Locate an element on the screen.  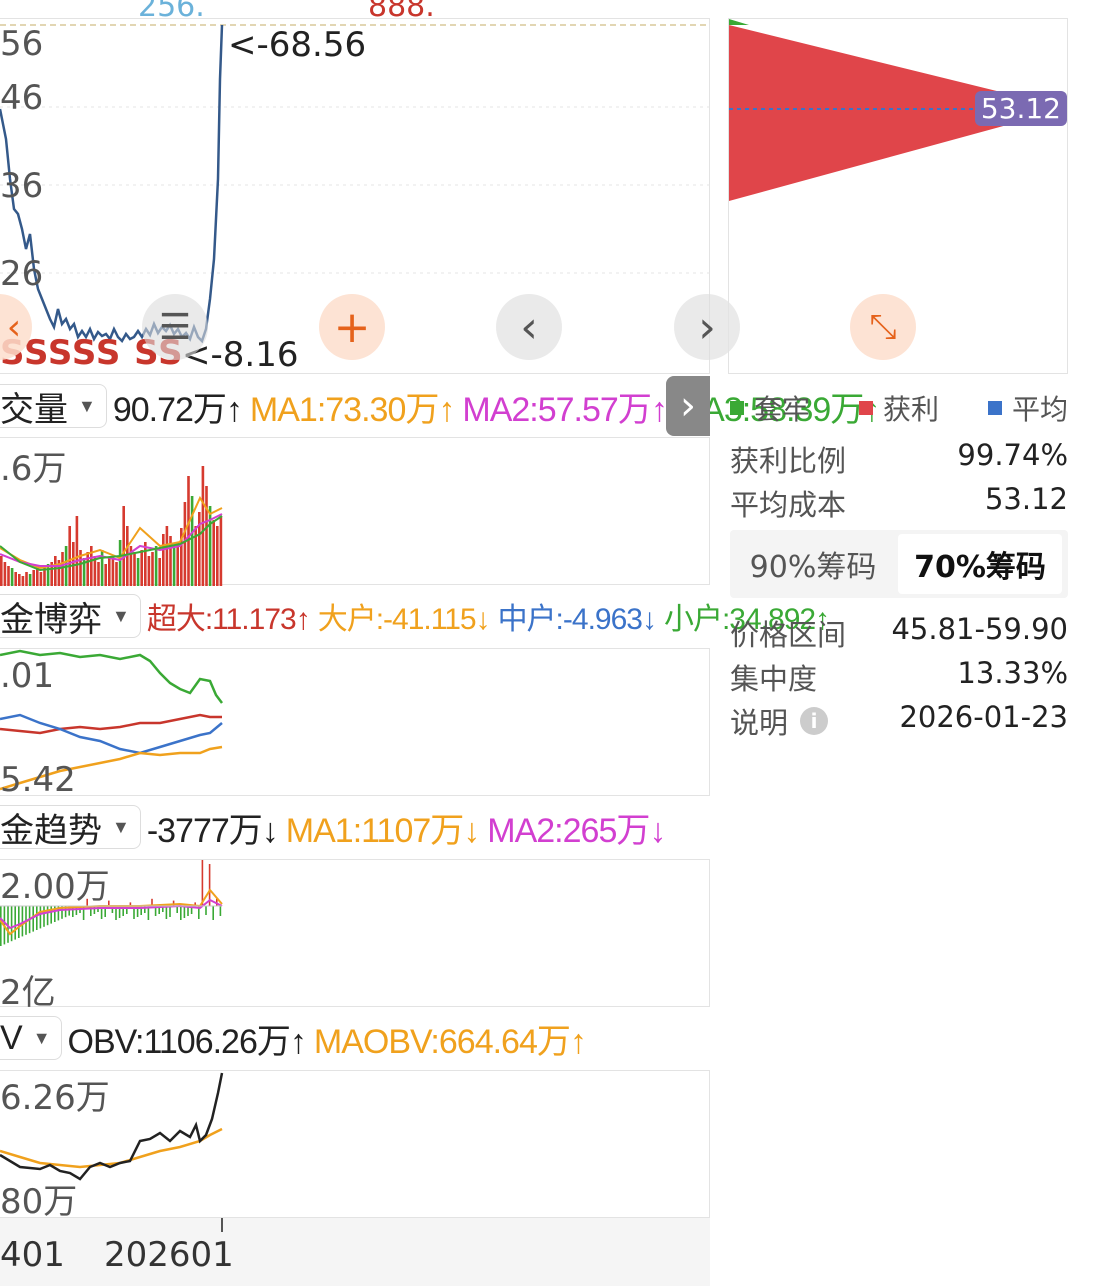
note-label: 说明 is located at coordinates (759, 723).